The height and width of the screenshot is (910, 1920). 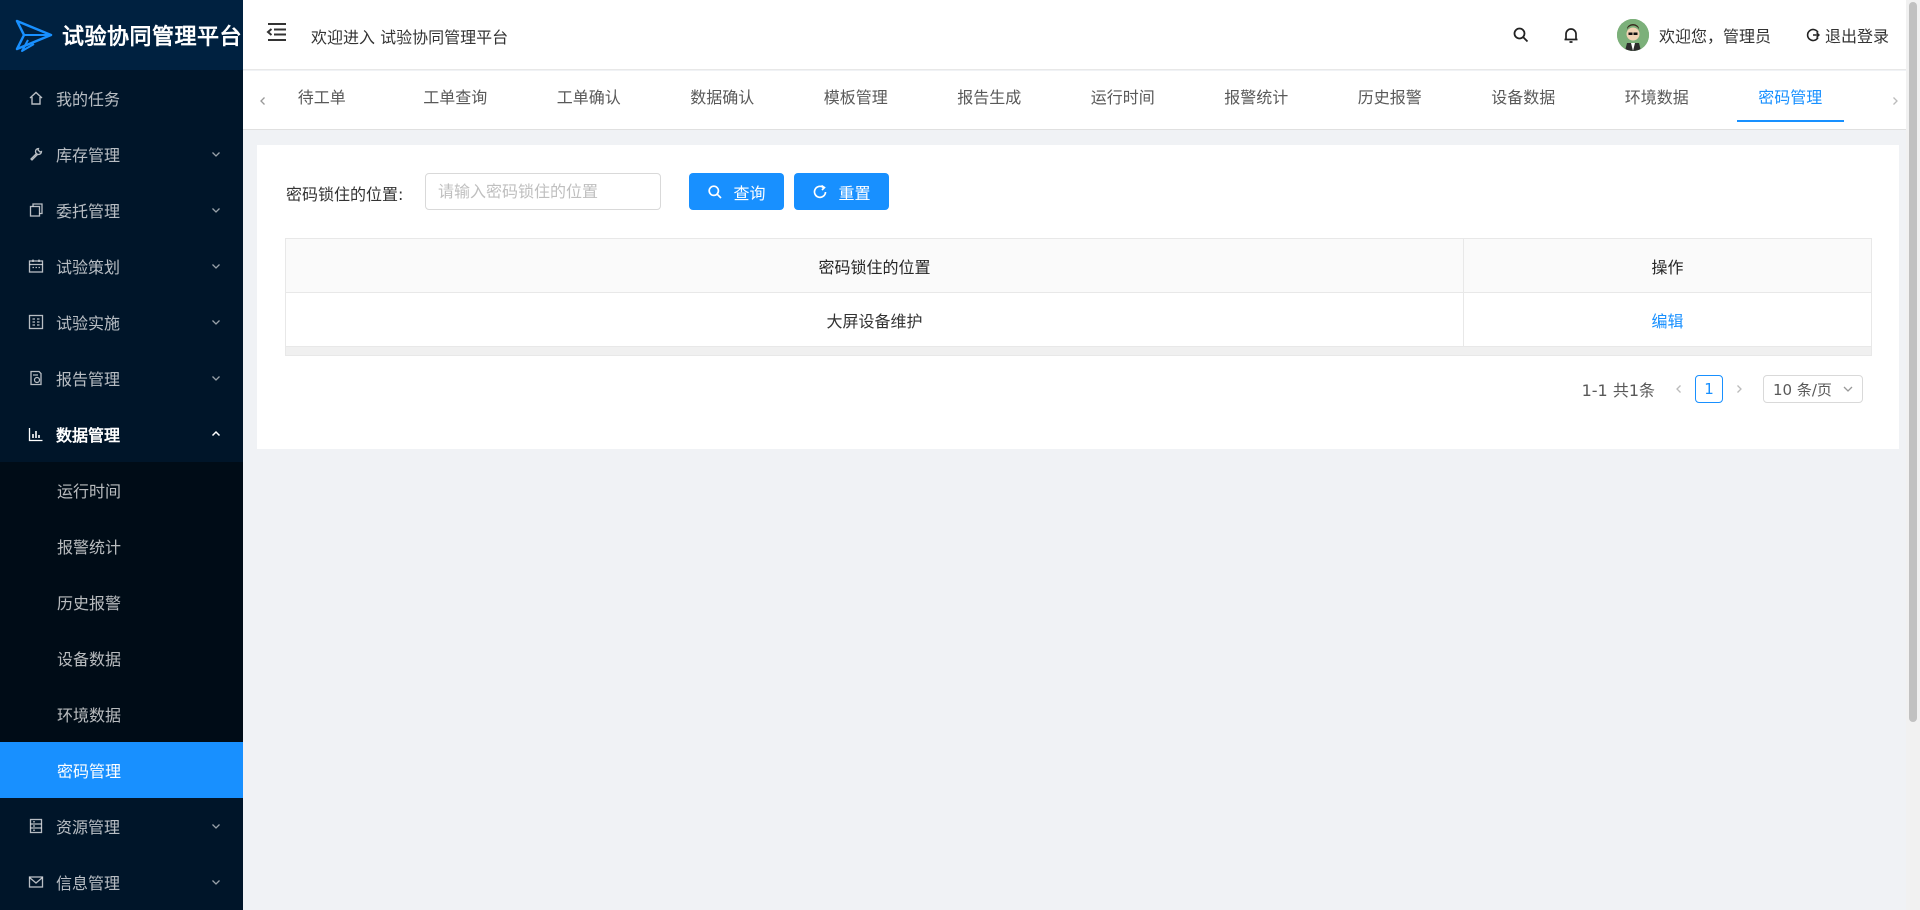 I want to click on sidebar-subitem-password-management: 密码管理, so click(x=121, y=770).